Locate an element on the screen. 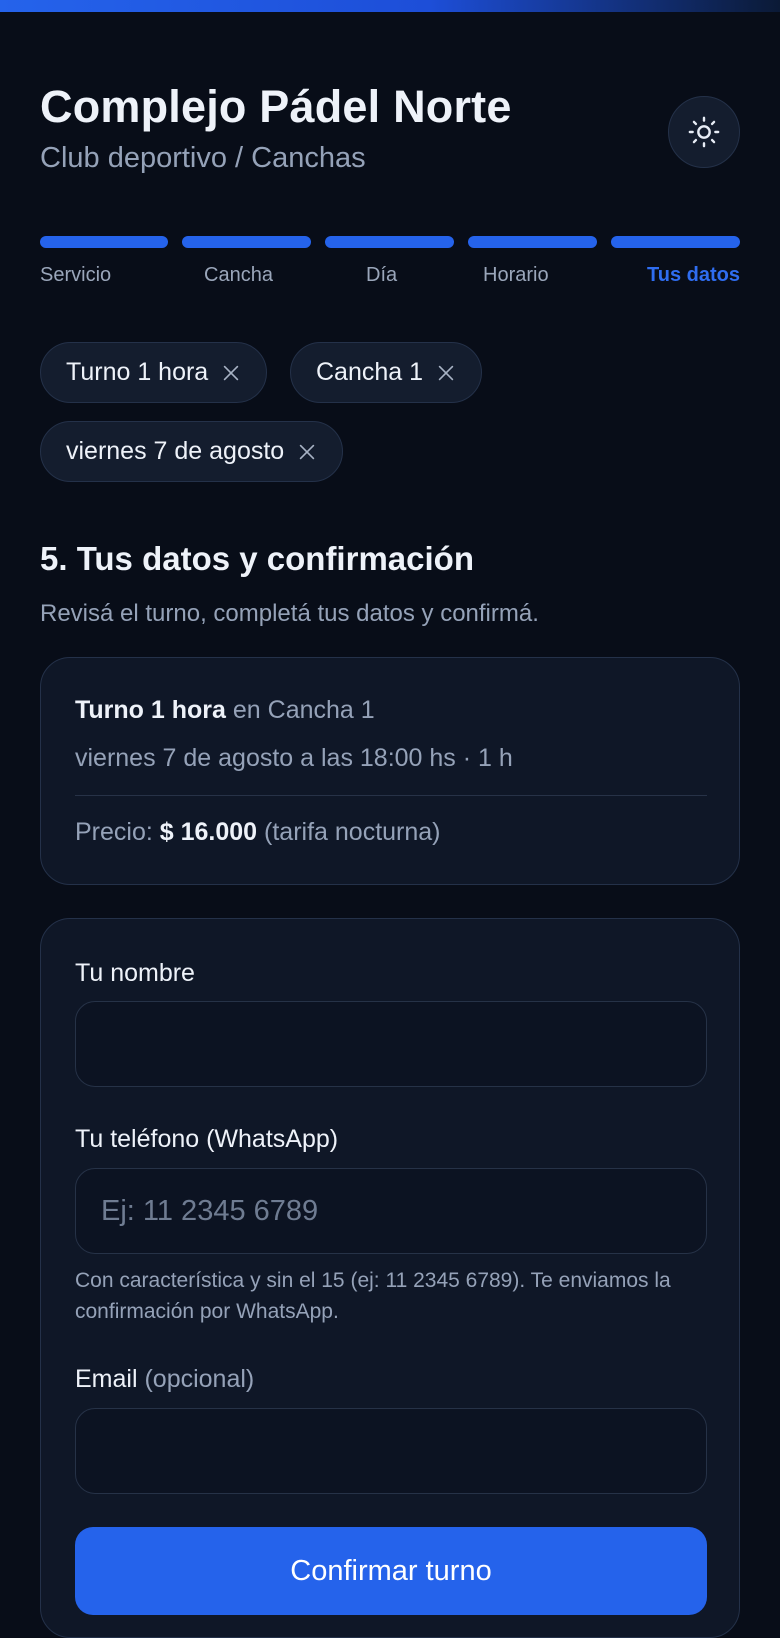 Image resolution: width=780 pixels, height=1638 pixels. step-bar-tus-datos is located at coordinates (675, 242).